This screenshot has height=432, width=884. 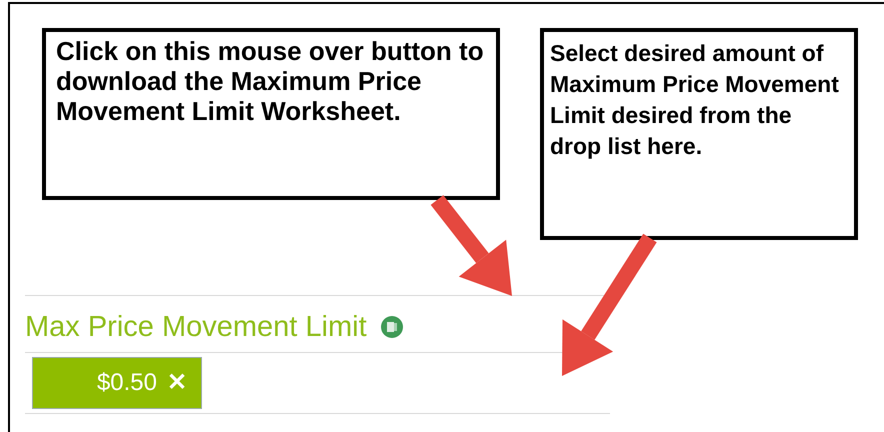 What do you see at coordinates (196, 327) in the screenshot?
I see `section-title: Max Price Movement Limit` at bounding box center [196, 327].